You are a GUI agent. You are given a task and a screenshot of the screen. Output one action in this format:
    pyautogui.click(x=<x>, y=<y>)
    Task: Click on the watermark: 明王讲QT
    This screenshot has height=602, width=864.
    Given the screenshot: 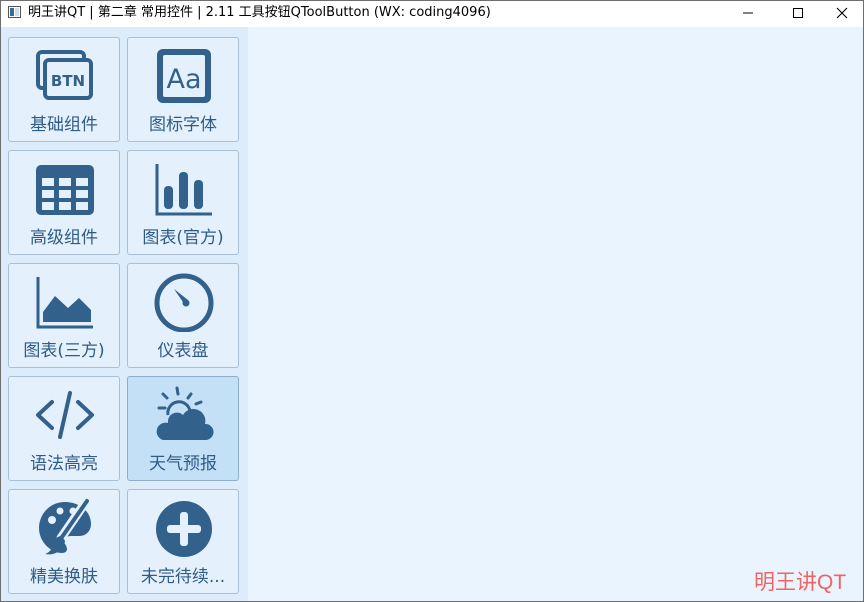 What is the action you would take?
    pyautogui.click(x=800, y=582)
    